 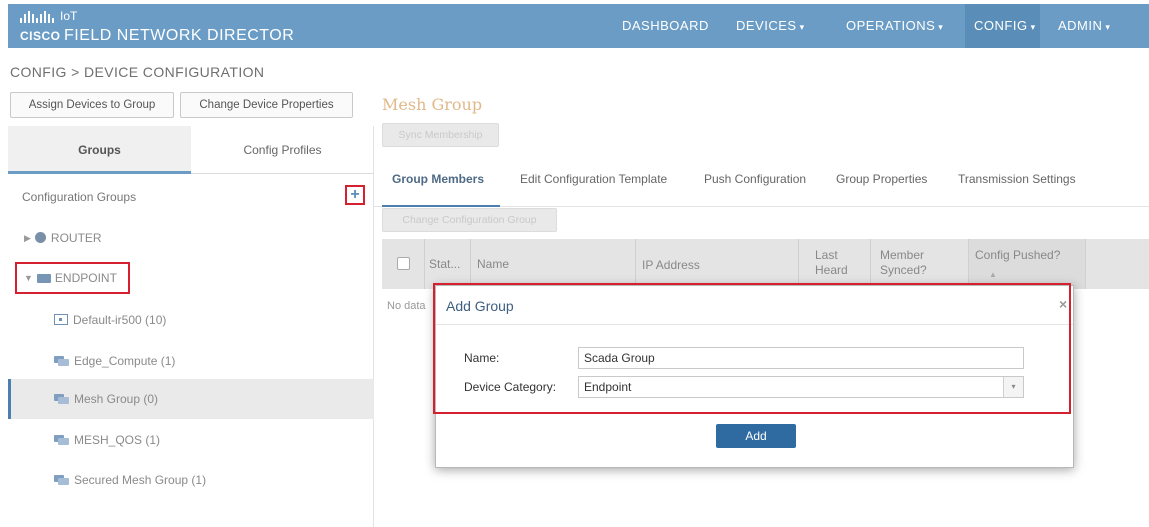 What do you see at coordinates (1027, 264) in the screenshot?
I see `column-config-pushed: Config Pushed? ▲` at bounding box center [1027, 264].